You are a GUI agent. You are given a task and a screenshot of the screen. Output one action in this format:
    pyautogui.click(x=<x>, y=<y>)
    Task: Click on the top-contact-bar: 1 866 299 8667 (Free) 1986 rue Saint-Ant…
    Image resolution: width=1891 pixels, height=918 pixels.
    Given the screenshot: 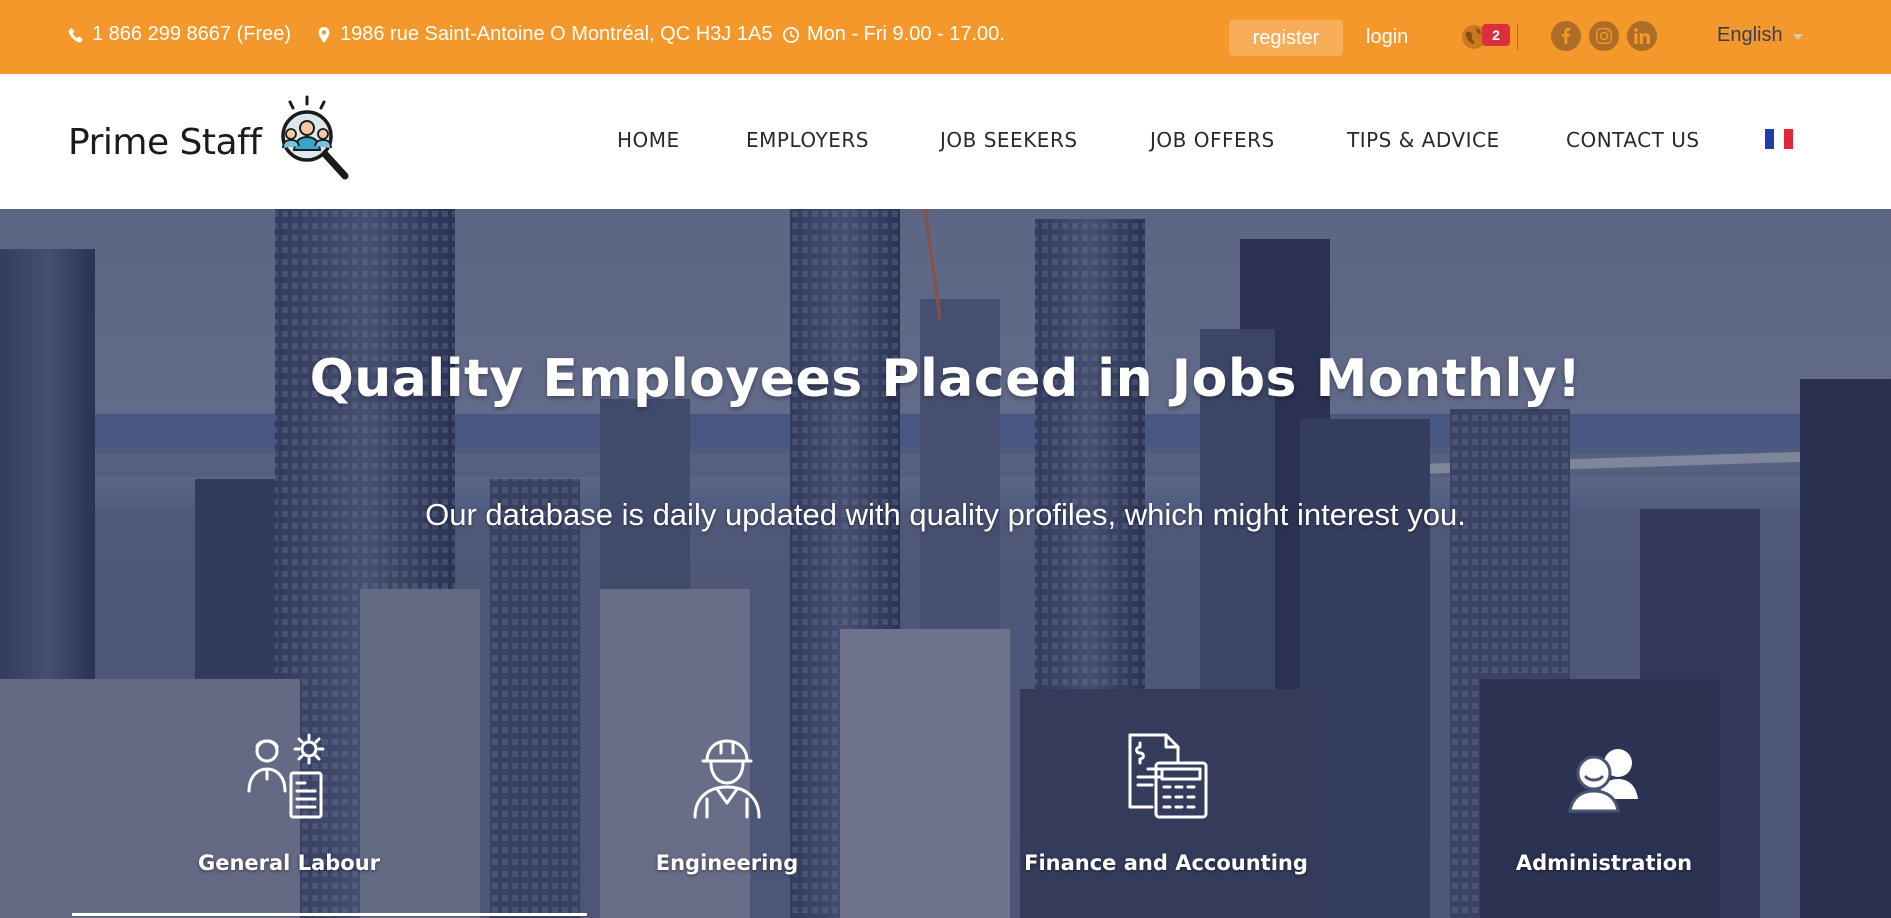 What is the action you would take?
    pyautogui.click(x=945, y=37)
    